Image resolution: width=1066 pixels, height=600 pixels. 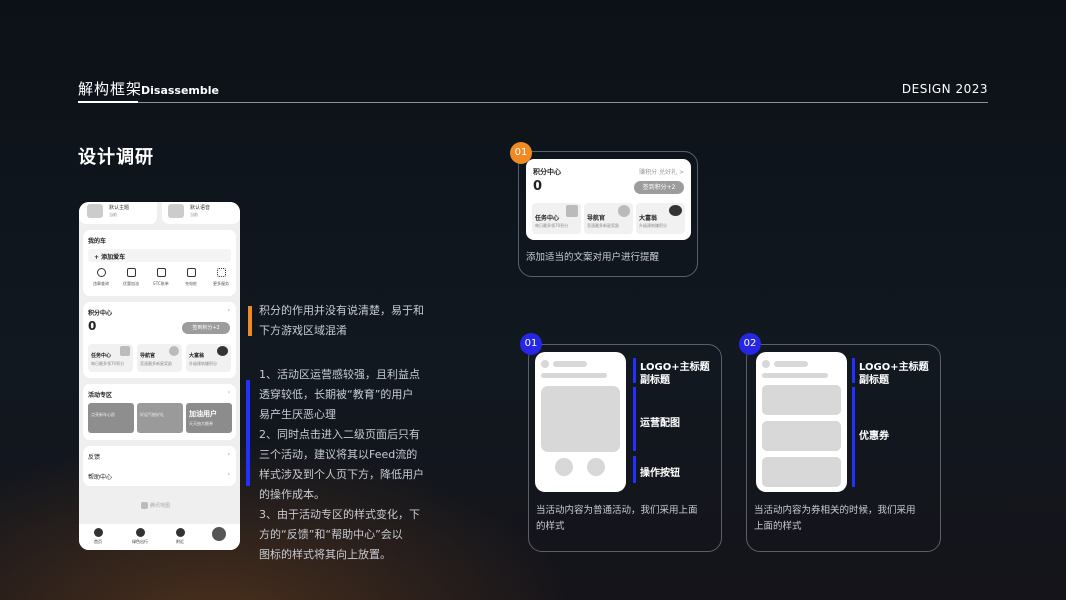 I want to click on note-line: 样式涉及到个人页下方，降低用户, so click(x=341, y=474).